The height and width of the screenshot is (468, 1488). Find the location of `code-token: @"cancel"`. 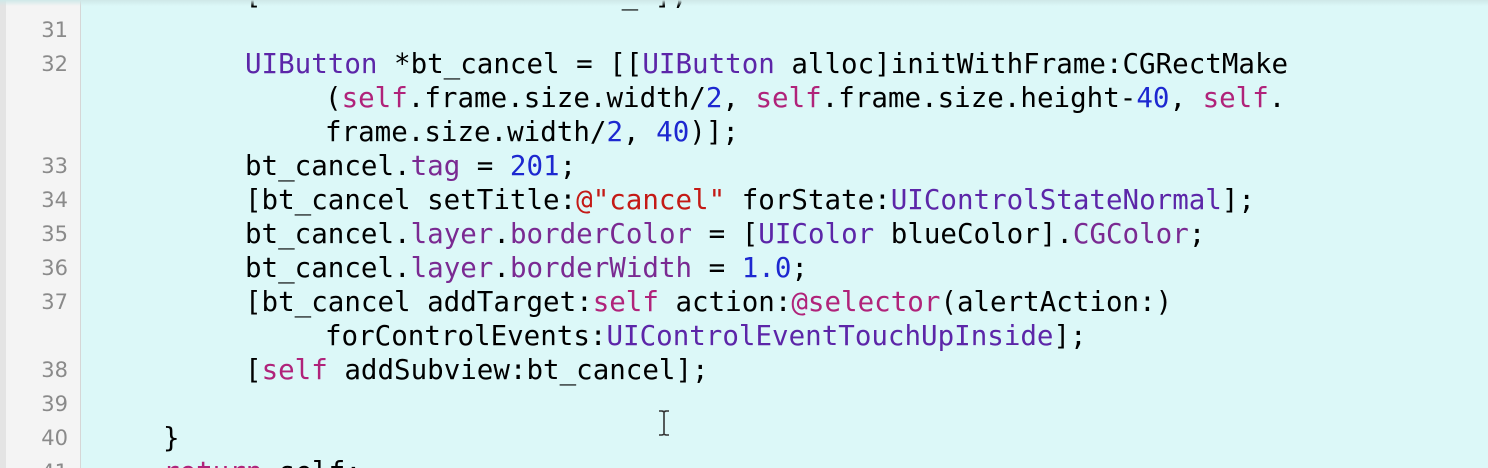

code-token: @"cancel" is located at coordinates (651, 200).